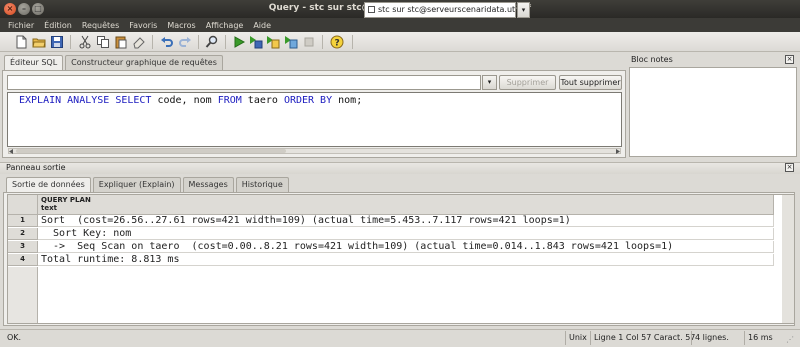 This screenshot has height=347, width=800. What do you see at coordinates (406, 205) in the screenshot?
I see `column-header` at bounding box center [406, 205].